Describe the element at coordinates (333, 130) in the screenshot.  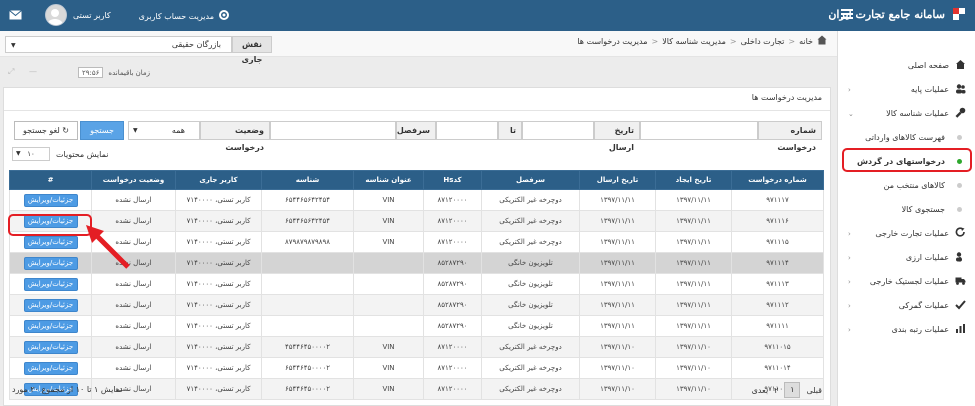
I see `heading-input` at that location.